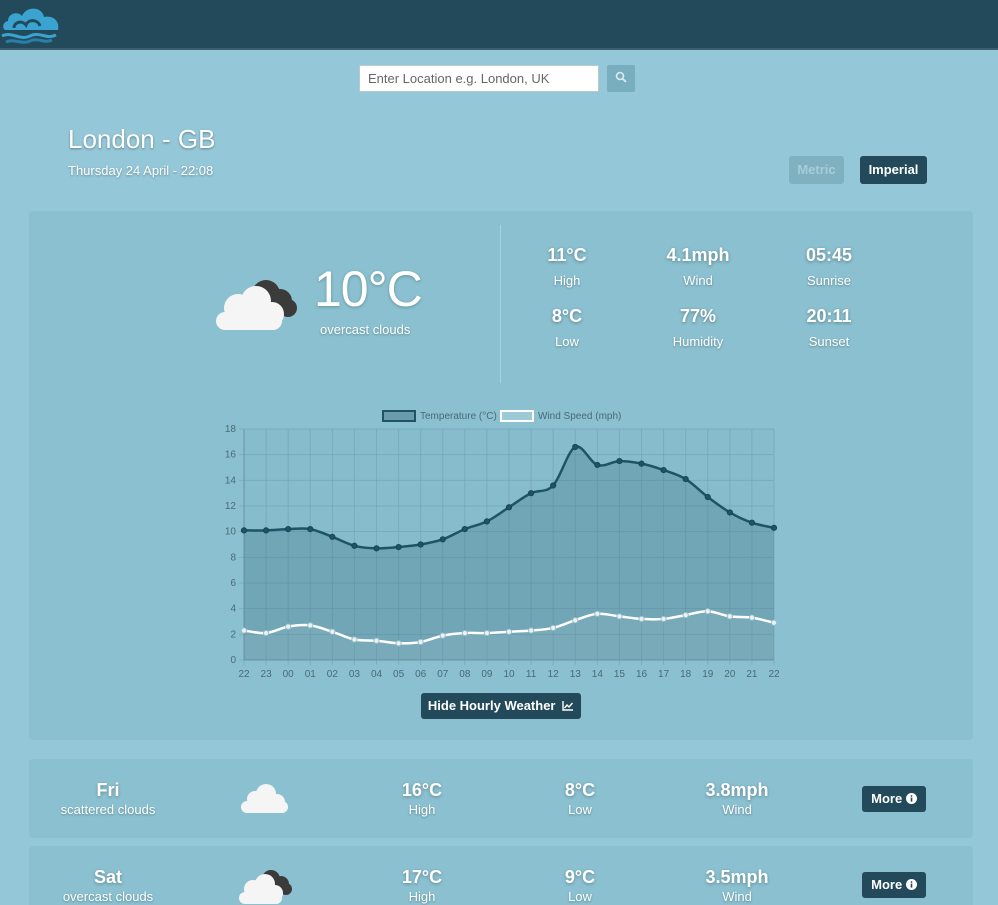 Image resolution: width=998 pixels, height=905 pixels. What do you see at coordinates (567, 341) in the screenshot?
I see `stat-label: Low` at bounding box center [567, 341].